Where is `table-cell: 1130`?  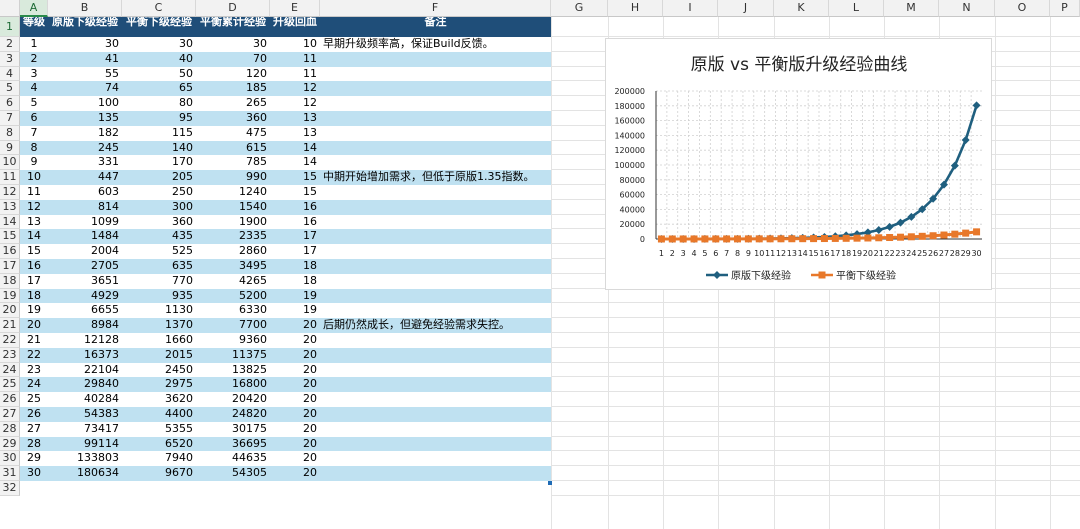 table-cell: 1130 is located at coordinates (159, 310).